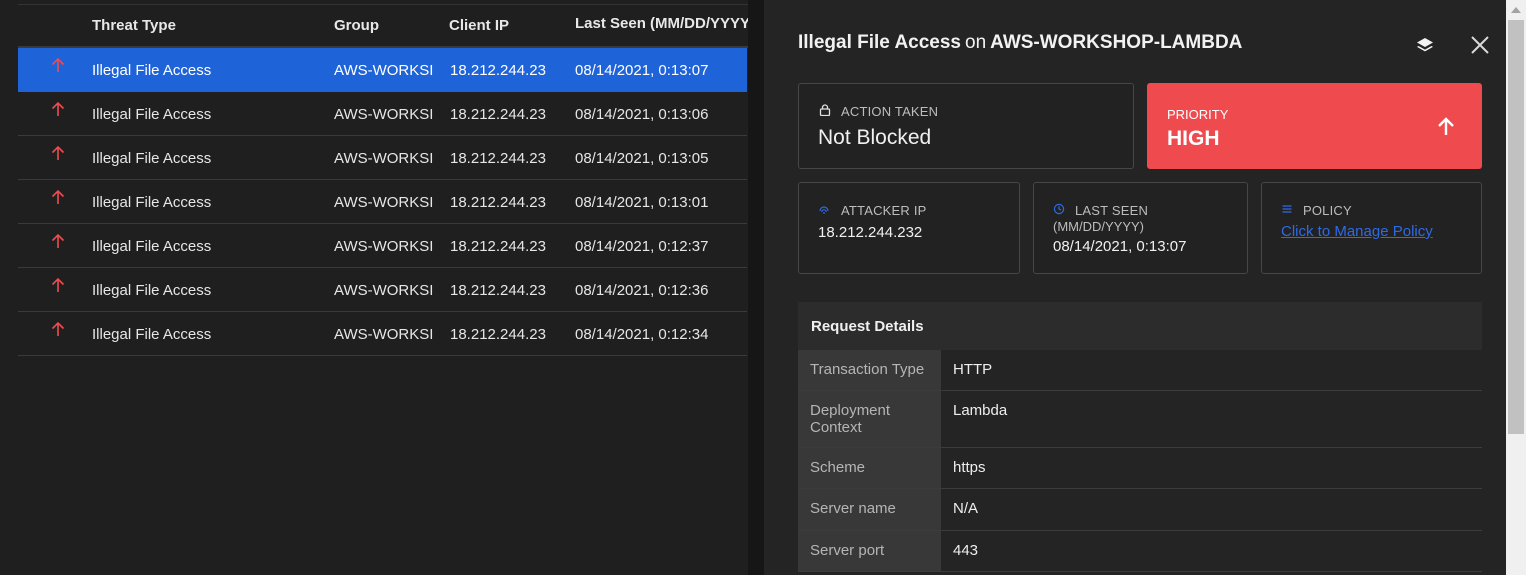 The image size is (1526, 575). What do you see at coordinates (869, 551) in the screenshot?
I see `detail-key: Server port` at bounding box center [869, 551].